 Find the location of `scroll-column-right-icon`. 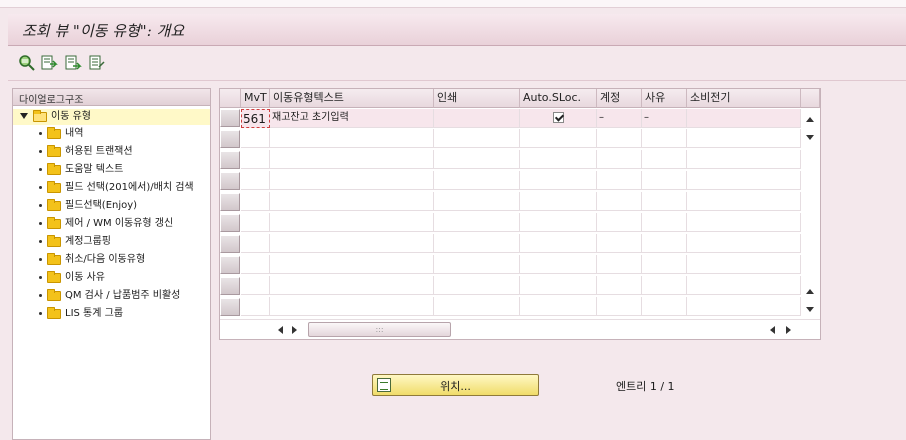

scroll-column-right-icon is located at coordinates (788, 330).